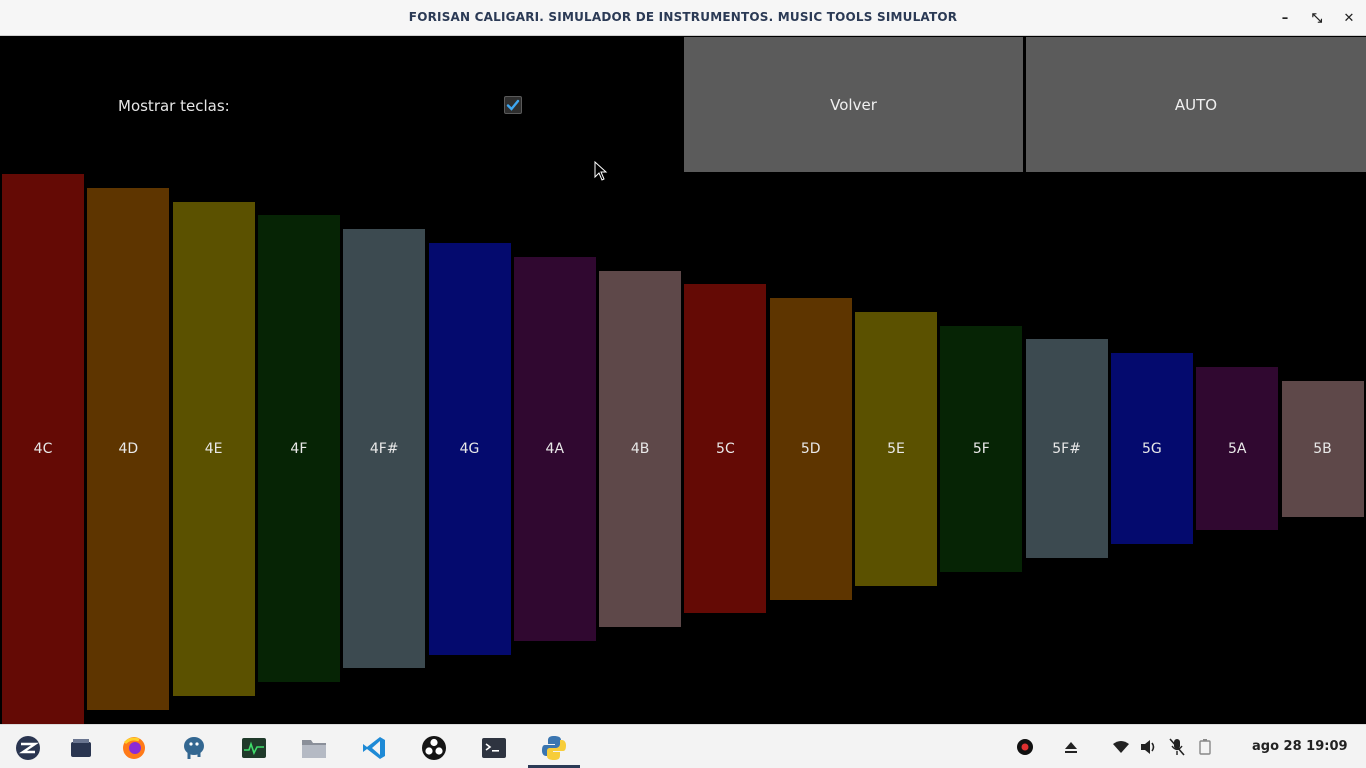 The image size is (1366, 768). Describe the element at coordinates (1071, 747) in the screenshot. I see `eject-icon` at that location.